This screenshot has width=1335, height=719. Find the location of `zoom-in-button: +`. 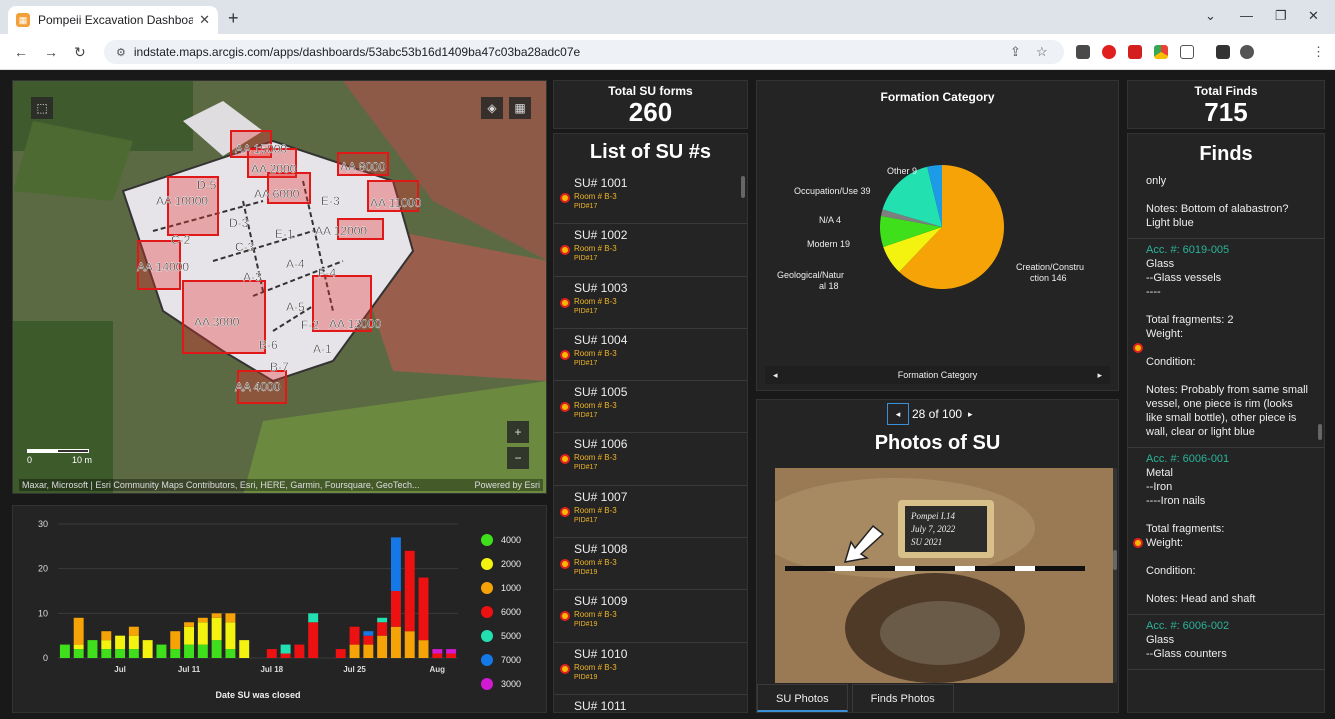

zoom-in-button: + is located at coordinates (518, 432).